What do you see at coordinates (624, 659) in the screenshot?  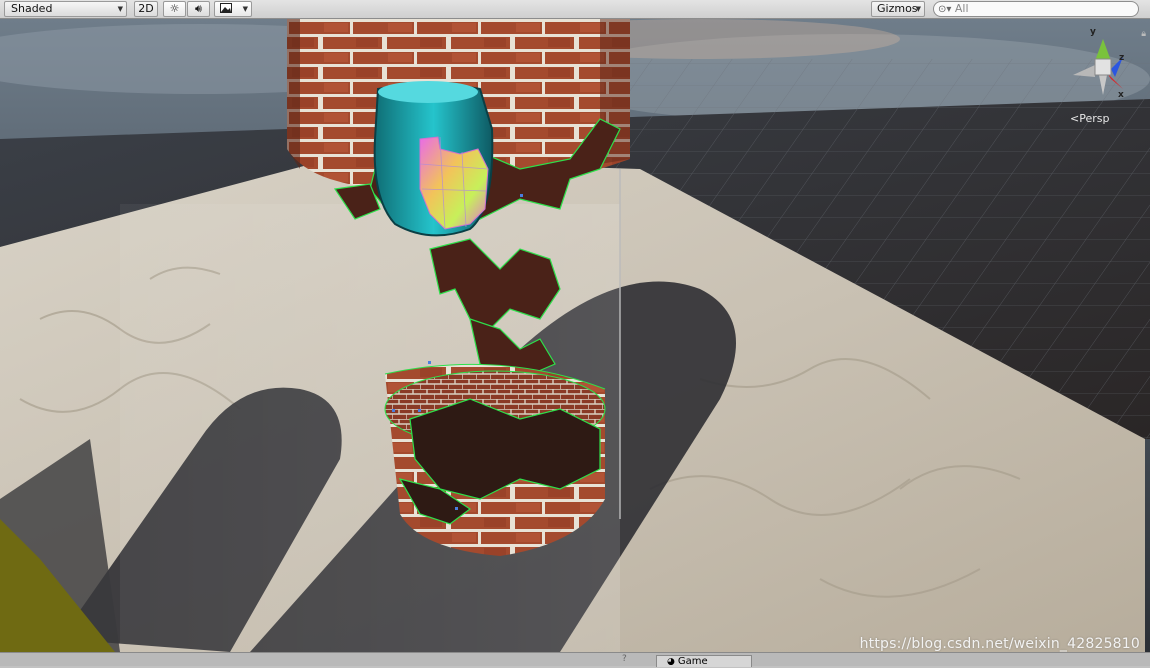 I see `tab-overflow-marker: ?` at bounding box center [624, 659].